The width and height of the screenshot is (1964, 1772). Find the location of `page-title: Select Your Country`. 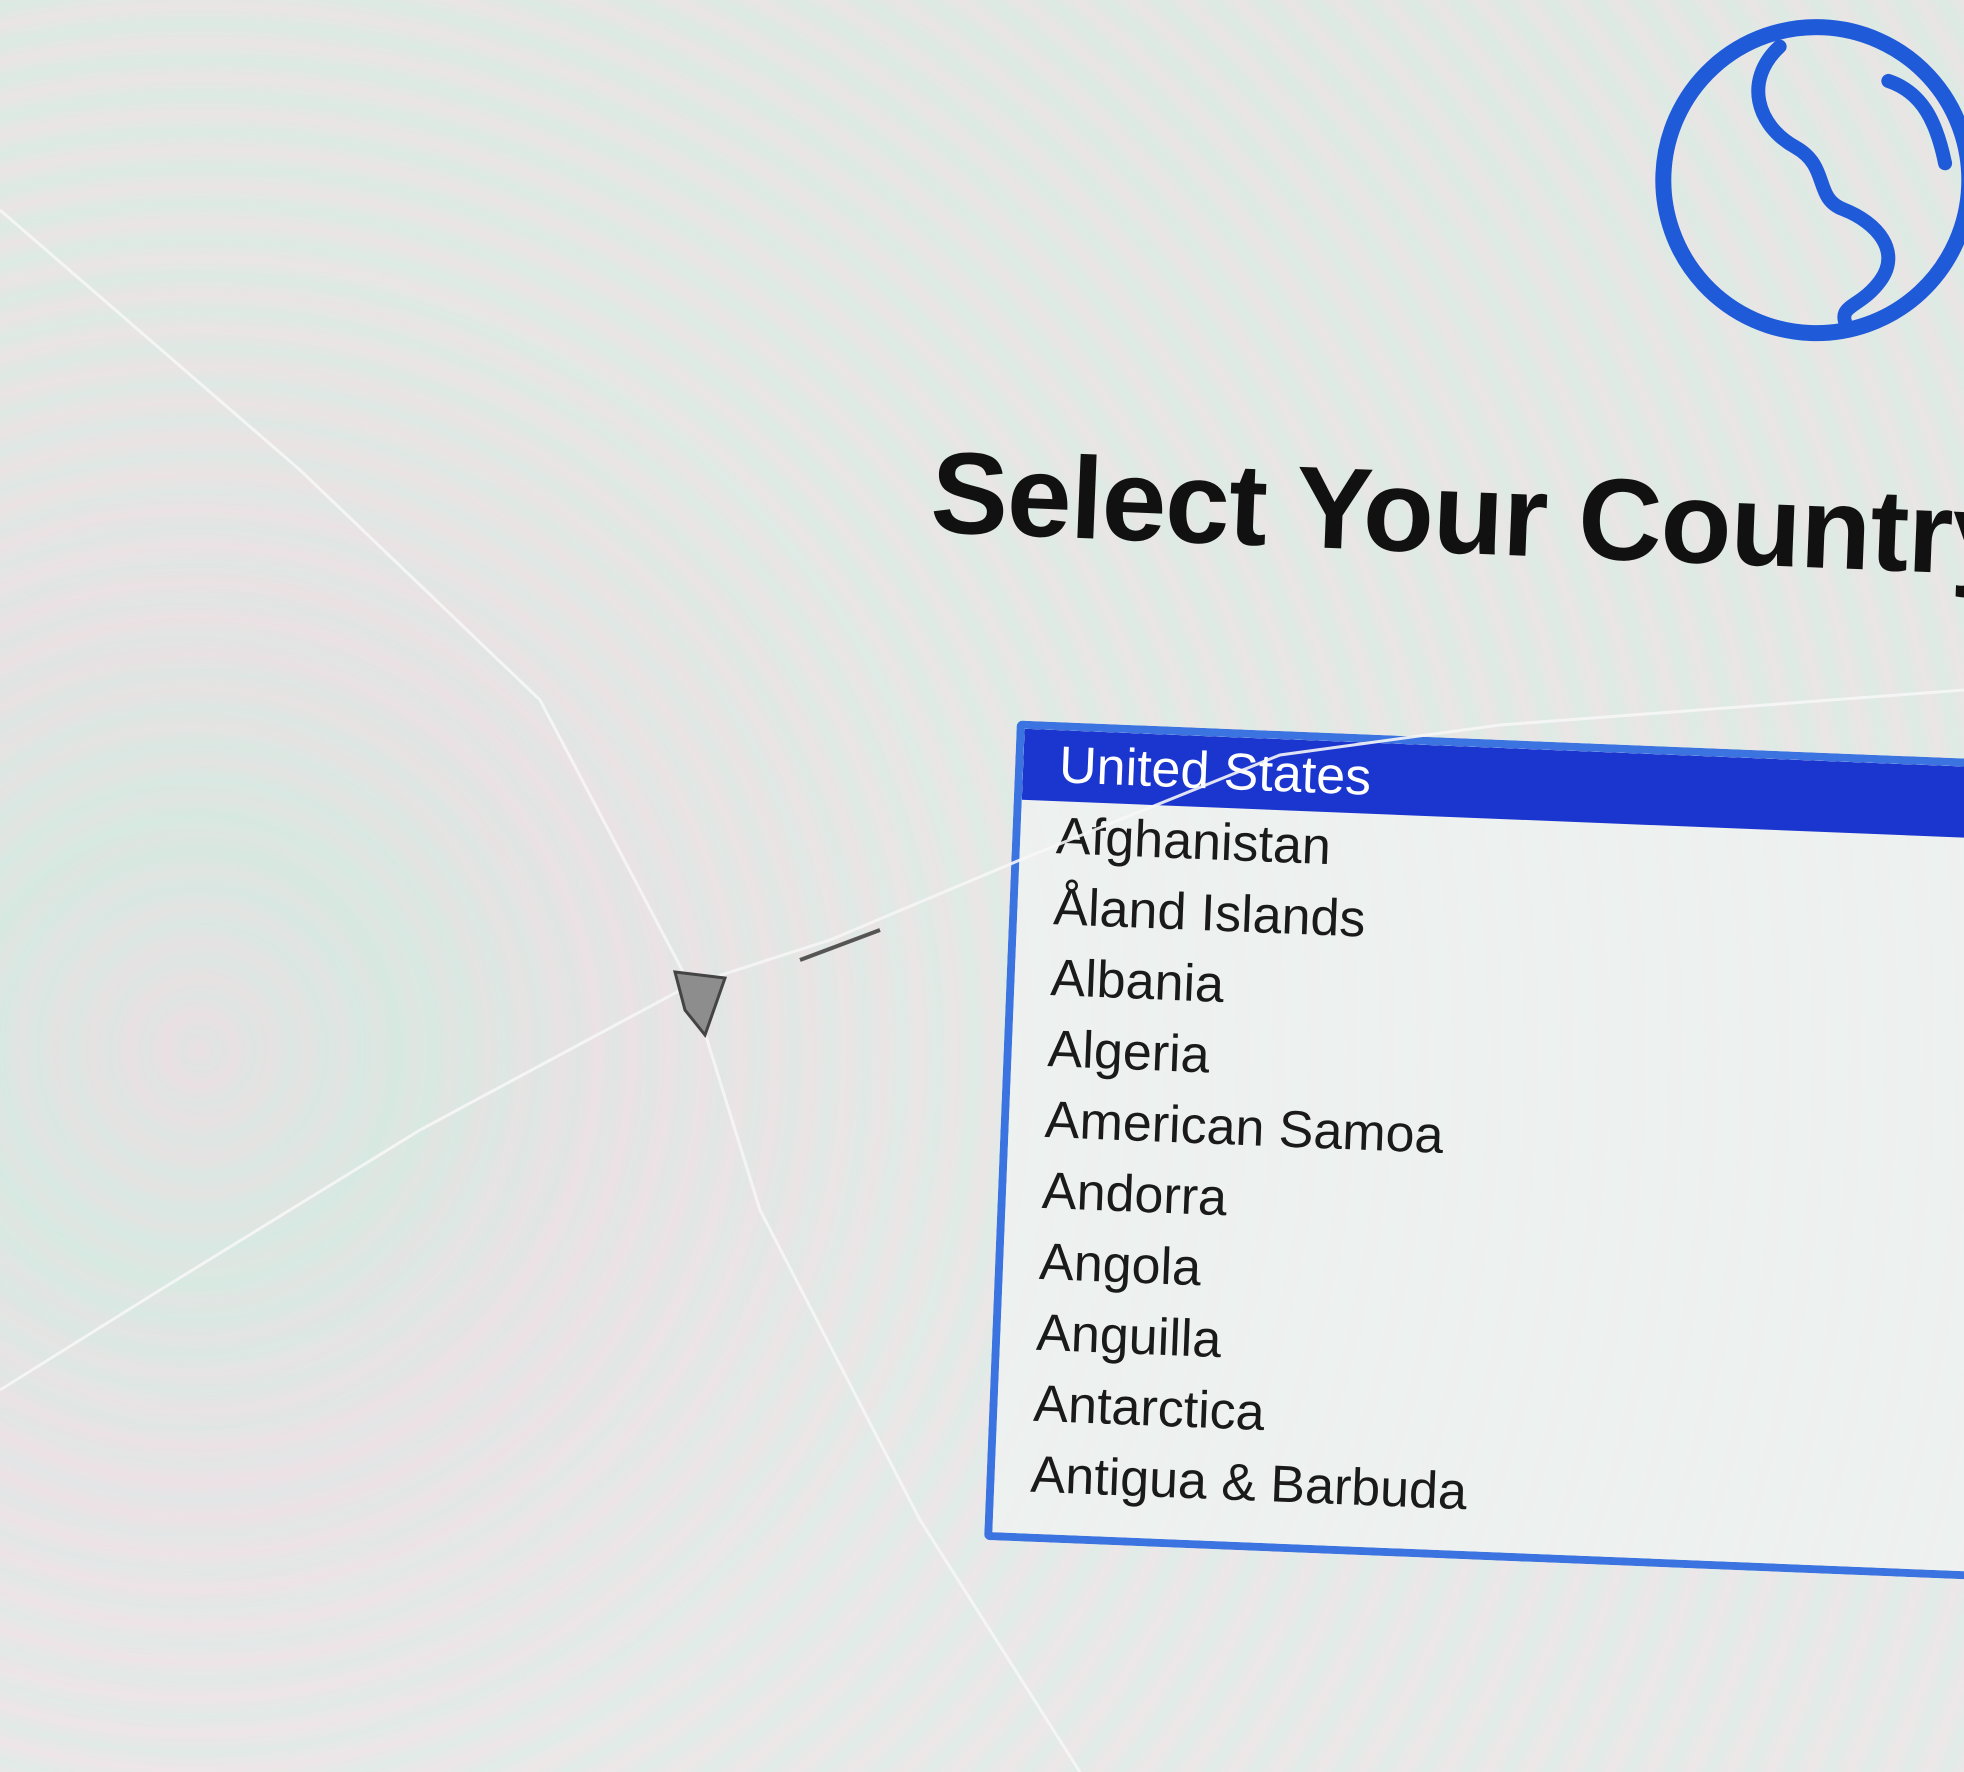

page-title: Select Your Country is located at coordinates (1446, 513).